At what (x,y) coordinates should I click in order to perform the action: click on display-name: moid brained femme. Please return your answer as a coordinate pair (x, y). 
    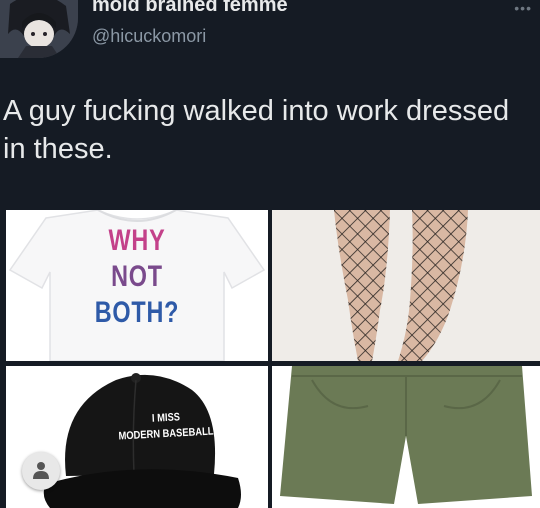
    Looking at the image, I should click on (190, 8).